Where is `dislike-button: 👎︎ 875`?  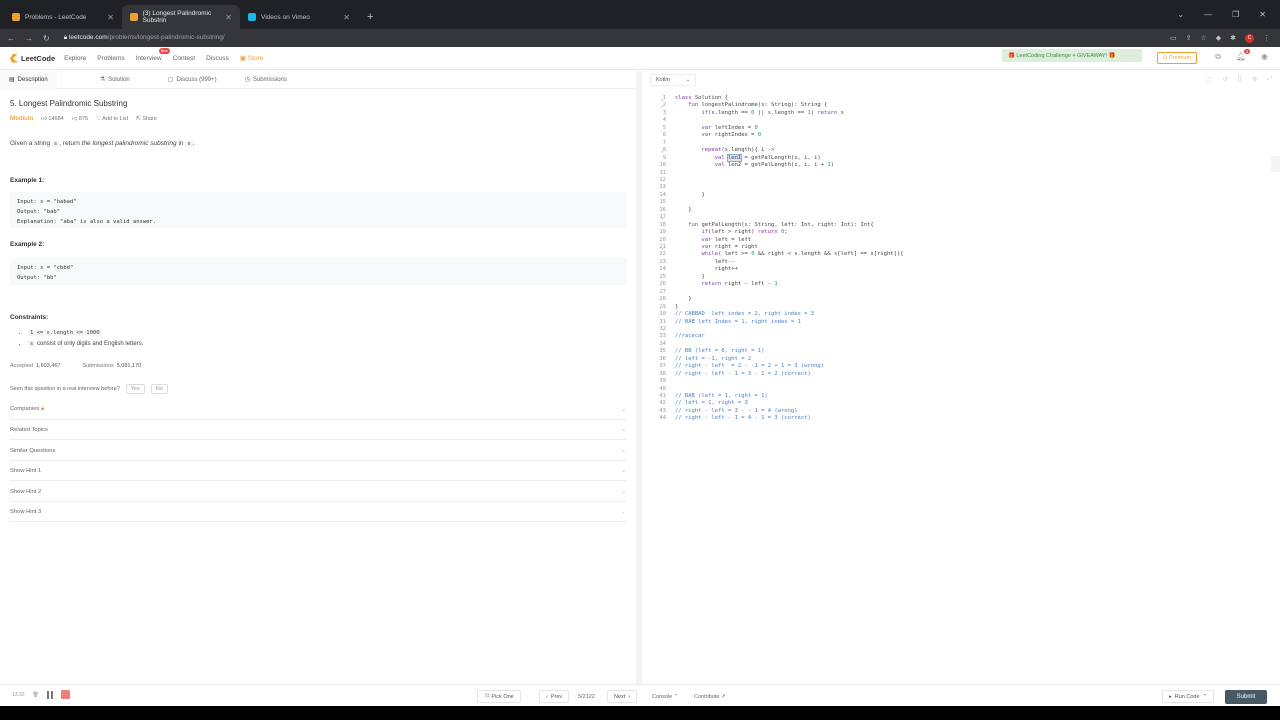
dislike-button: 👎︎ 875 is located at coordinates (80, 119).